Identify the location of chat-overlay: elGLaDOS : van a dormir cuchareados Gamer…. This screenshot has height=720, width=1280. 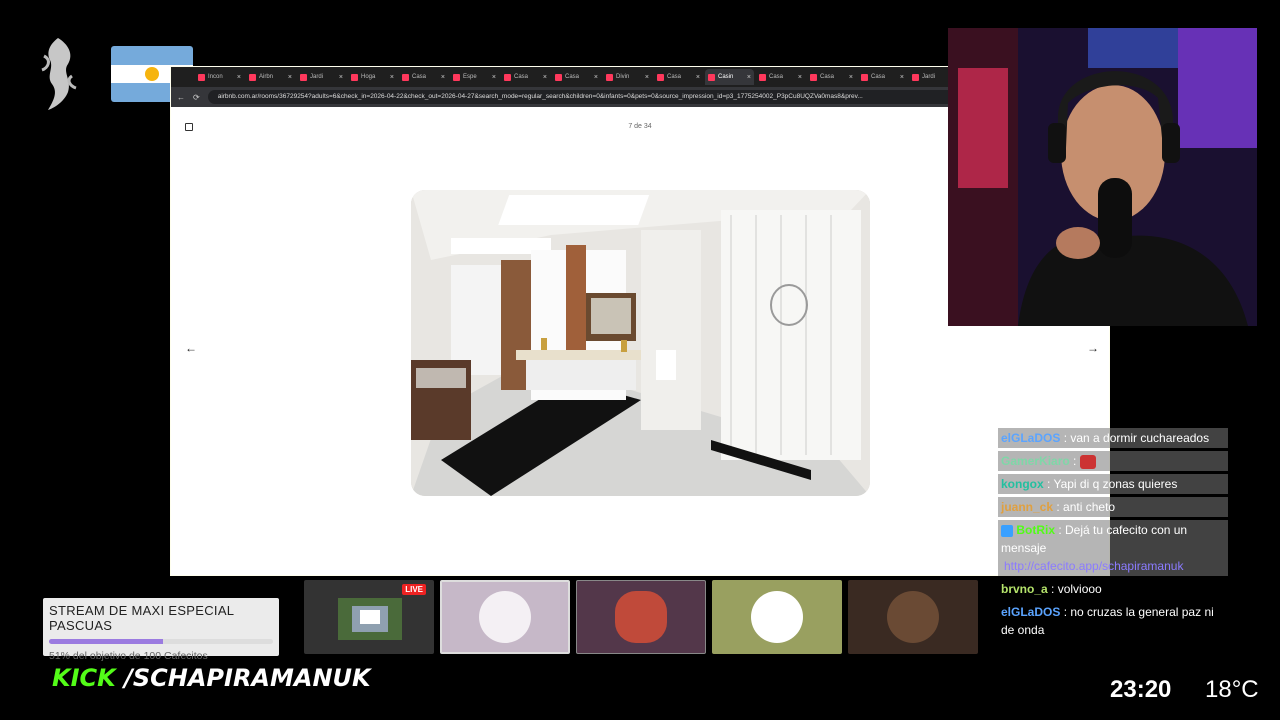
(1113, 535).